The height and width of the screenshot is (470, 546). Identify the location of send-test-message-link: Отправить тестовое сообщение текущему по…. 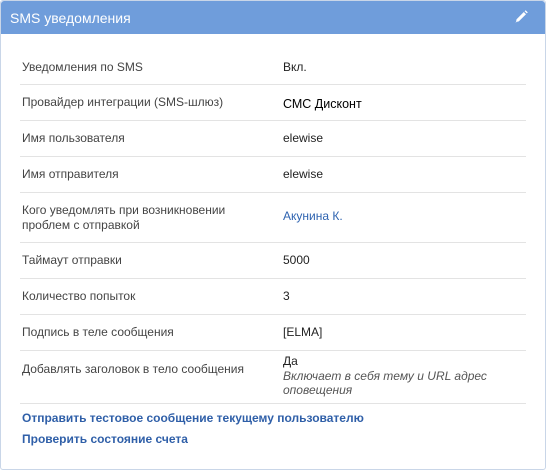
(193, 418).